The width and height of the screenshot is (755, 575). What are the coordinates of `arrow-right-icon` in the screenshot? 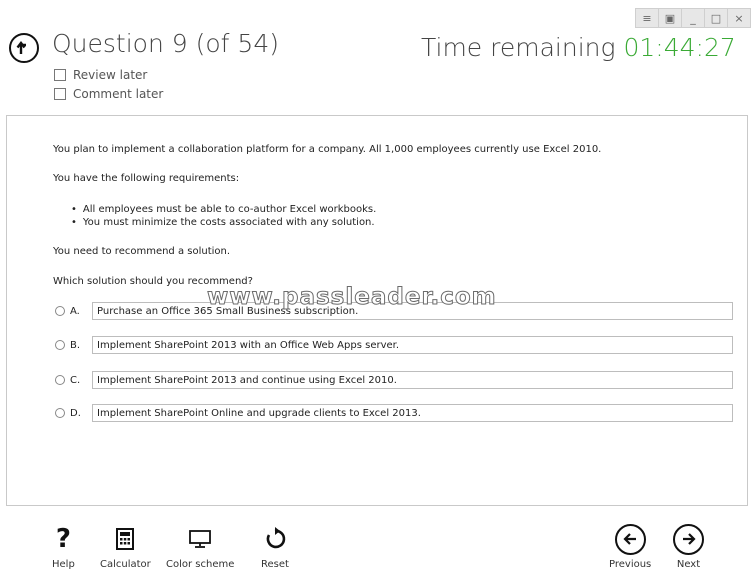 It's located at (688, 539).